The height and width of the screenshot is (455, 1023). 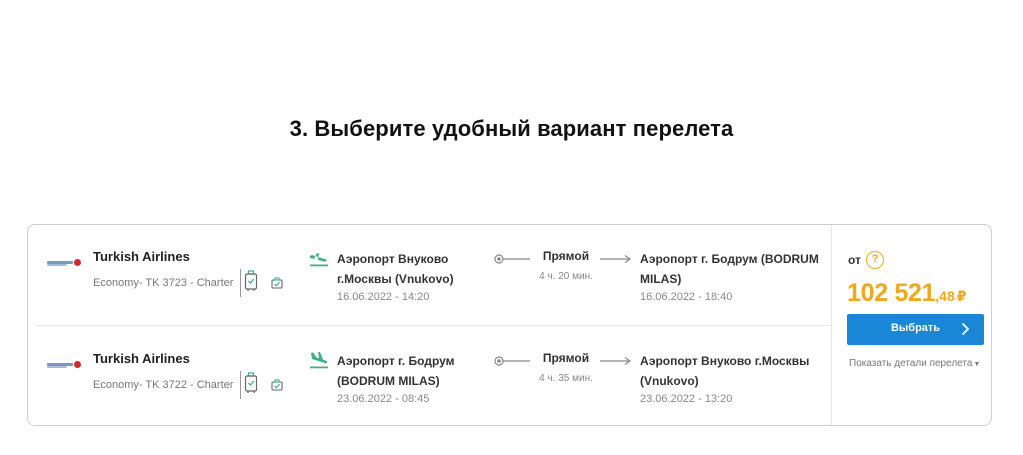 I want to click on flight-details-link: Показать детали перелета▼, so click(x=914, y=363).